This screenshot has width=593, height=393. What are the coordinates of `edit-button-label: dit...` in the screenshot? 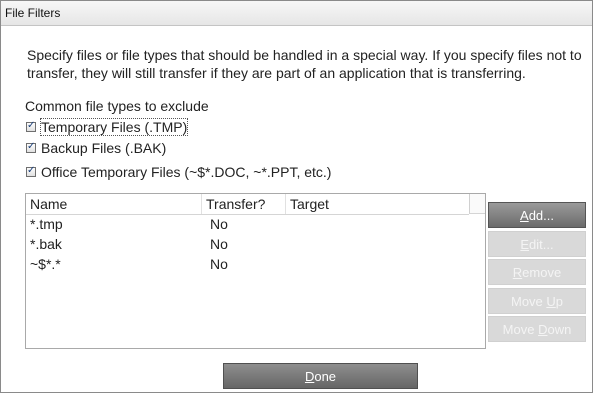 It's located at (541, 244).